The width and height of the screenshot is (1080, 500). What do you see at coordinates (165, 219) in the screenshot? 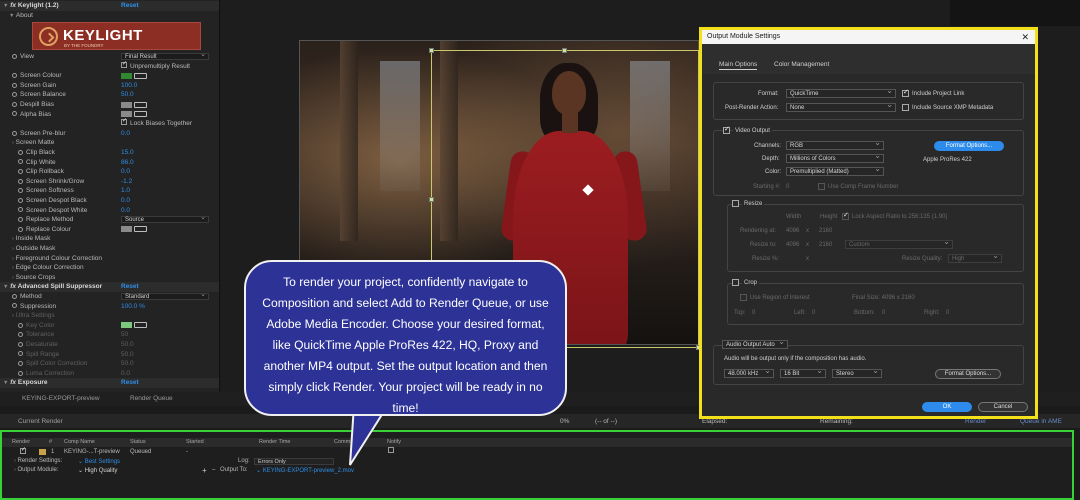
I see `param-select: Source` at bounding box center [165, 219].